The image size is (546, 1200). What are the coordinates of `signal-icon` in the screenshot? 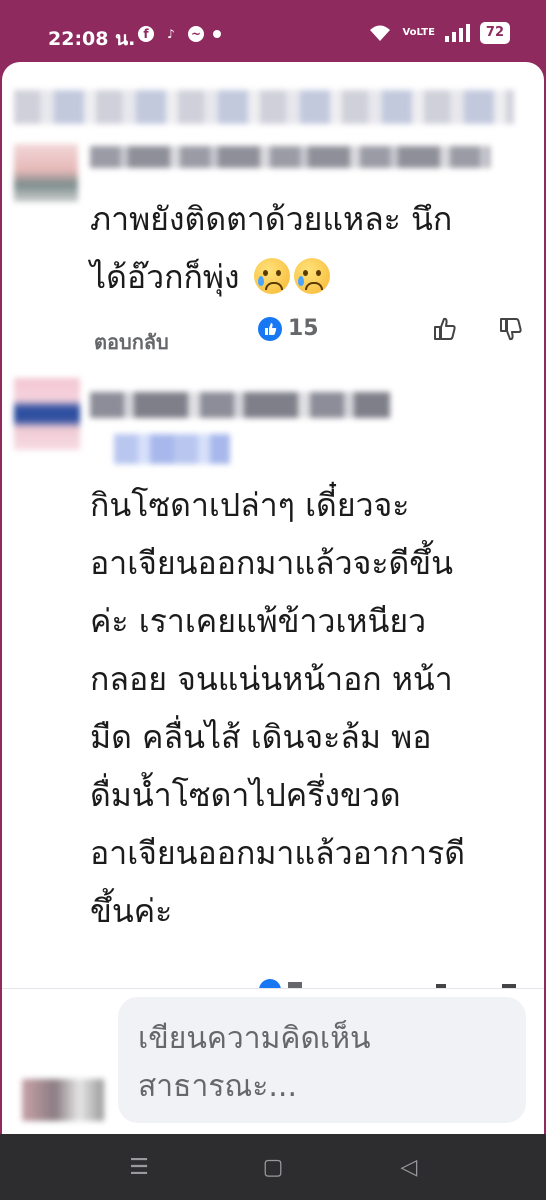 It's located at (457, 33).